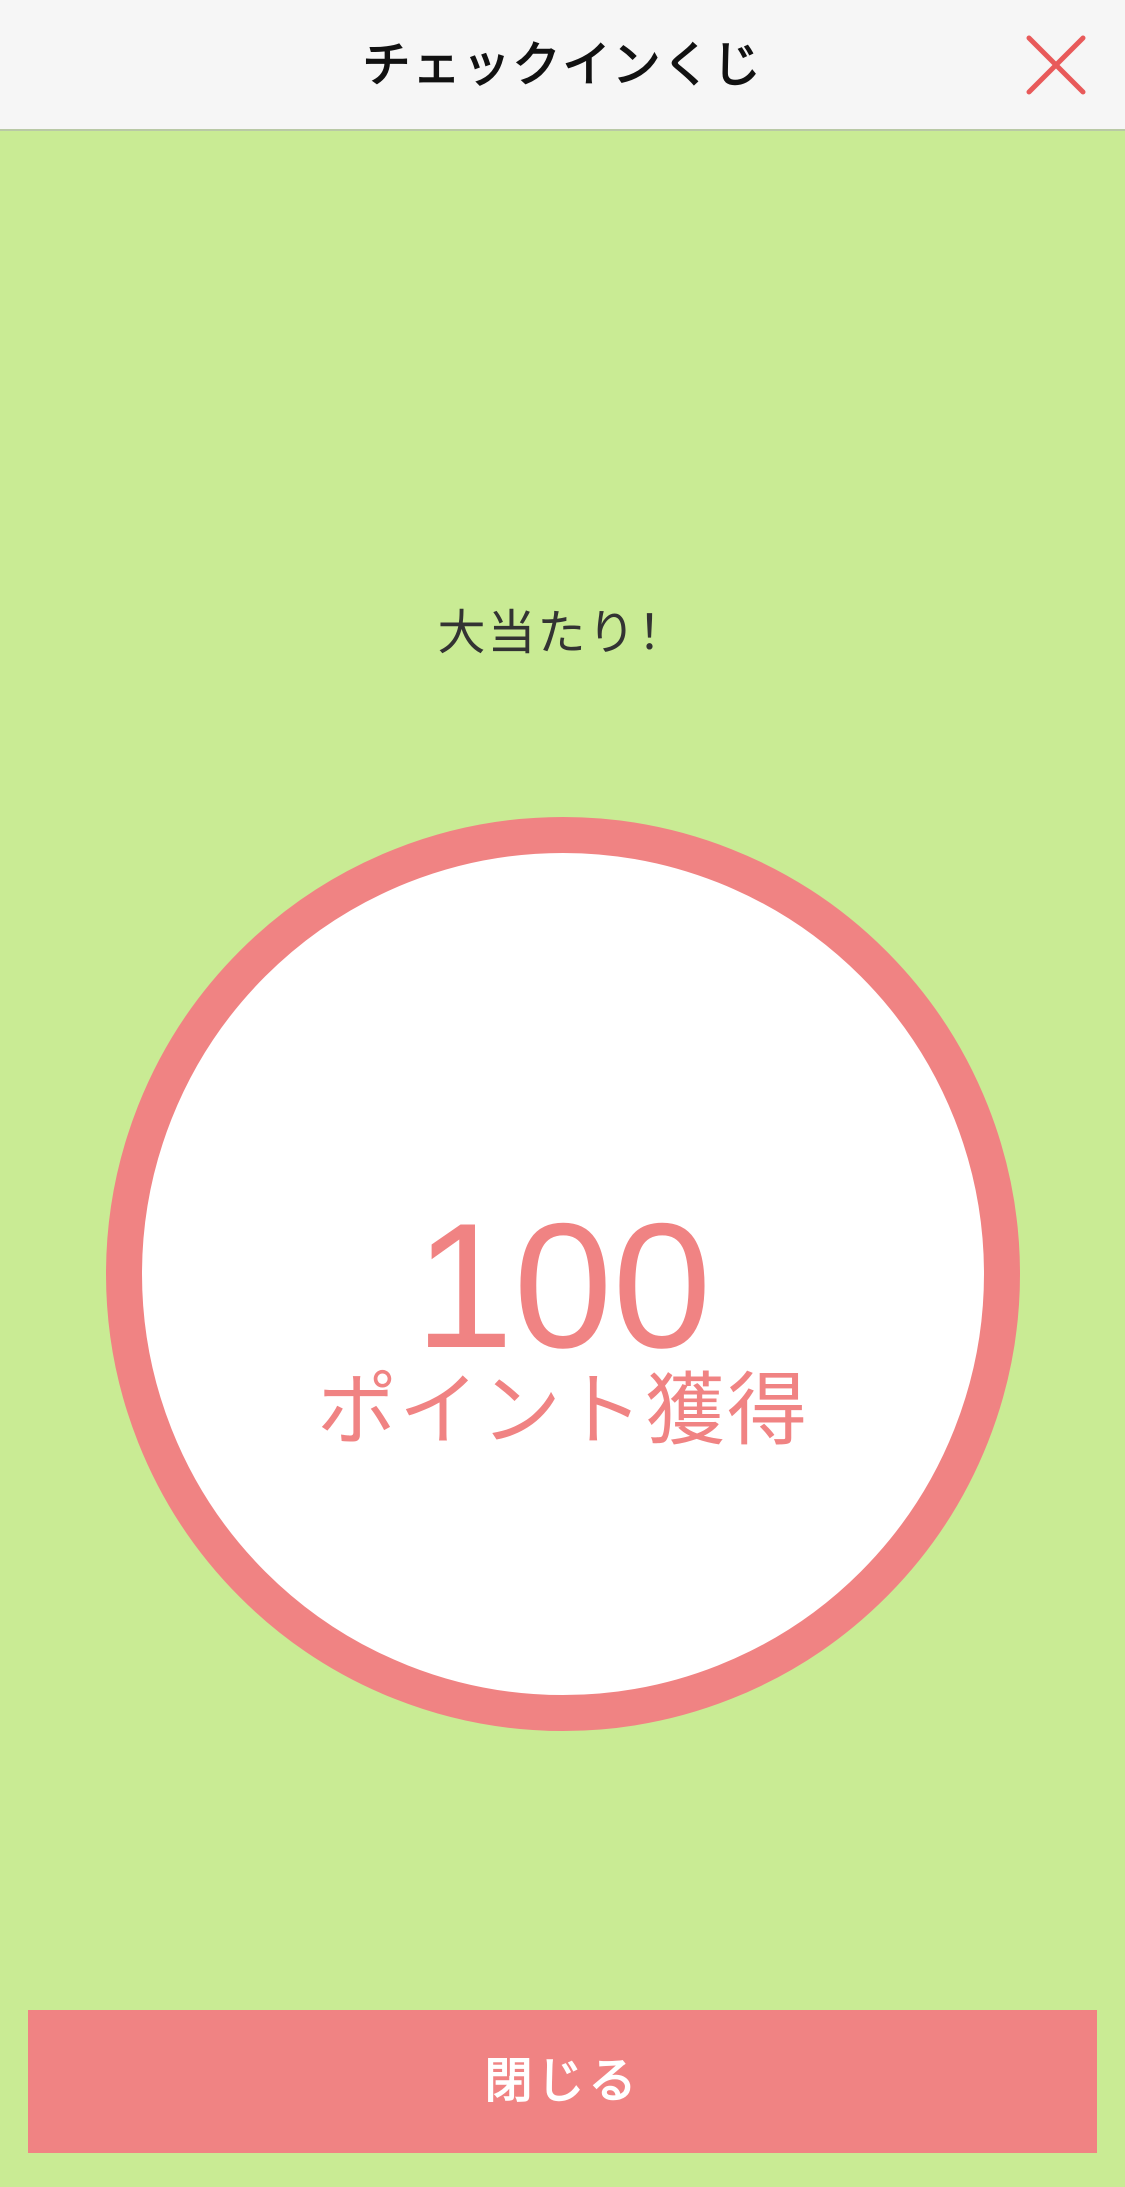 This screenshot has height=2187, width=1125. I want to click on page-title: チェックインくじ, so click(562, 65).